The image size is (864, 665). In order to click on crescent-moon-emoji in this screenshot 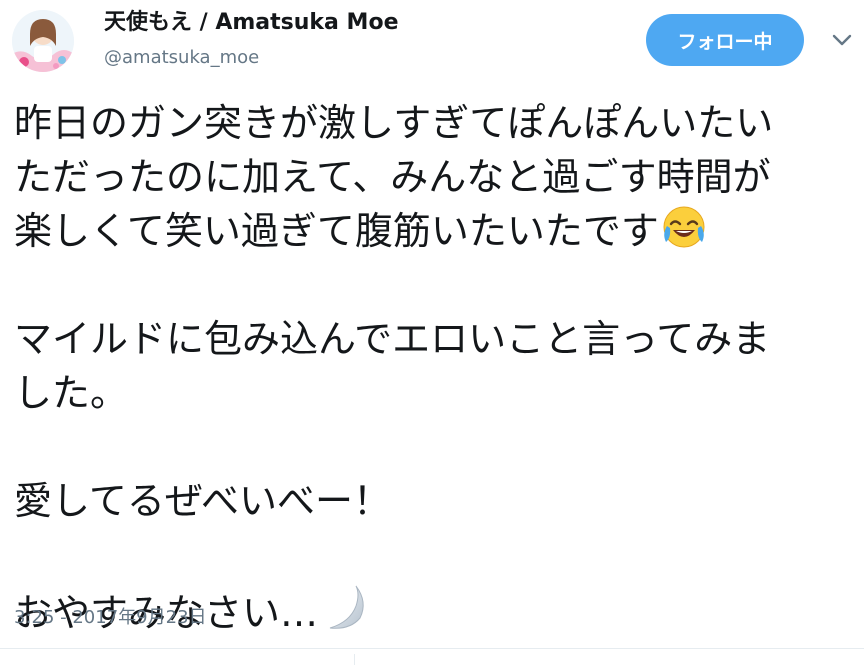, I will do `click(345, 607)`.